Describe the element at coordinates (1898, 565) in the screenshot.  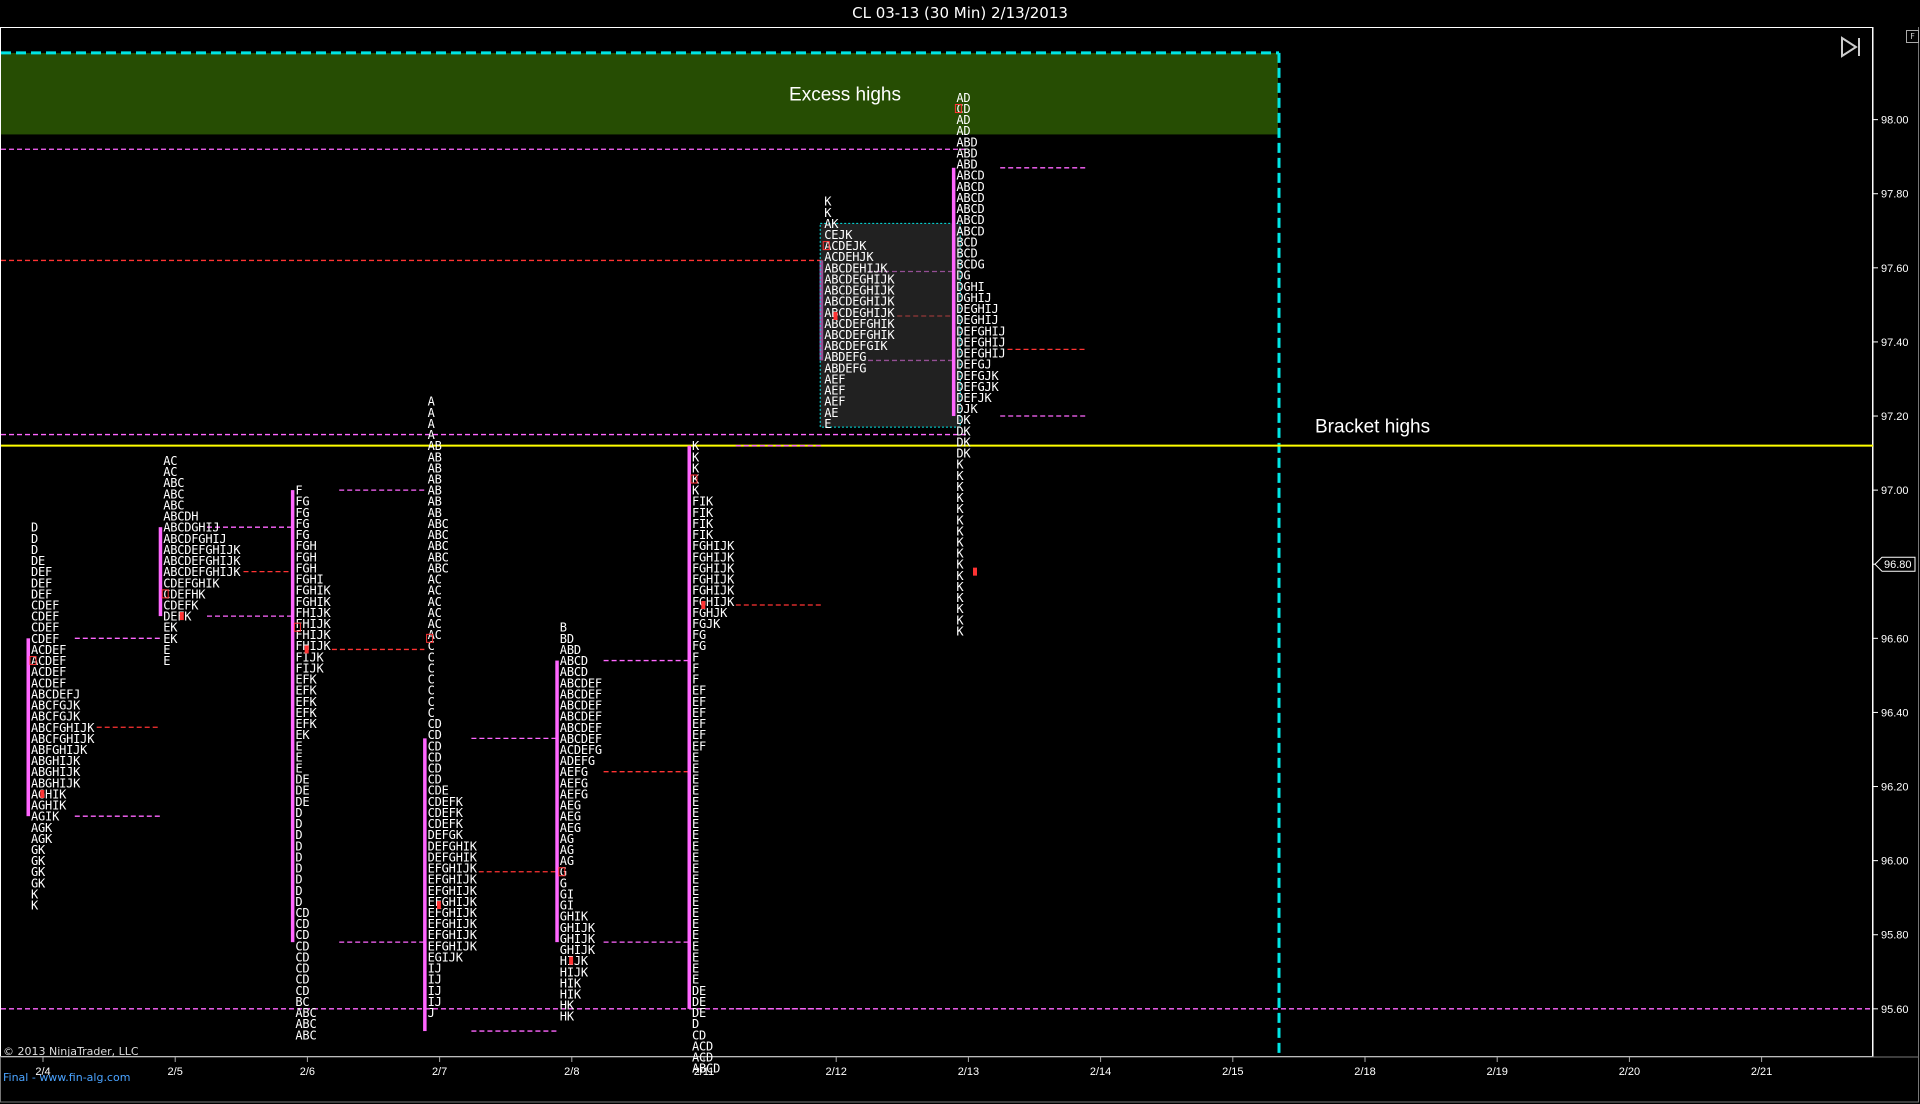
I see `current-price-label: 96.80` at that location.